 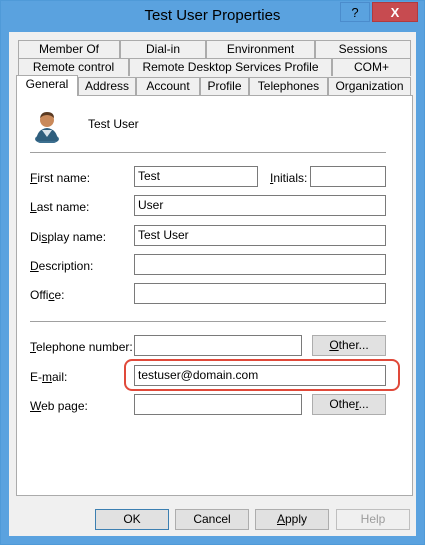 I want to click on description-field, so click(x=260, y=264).